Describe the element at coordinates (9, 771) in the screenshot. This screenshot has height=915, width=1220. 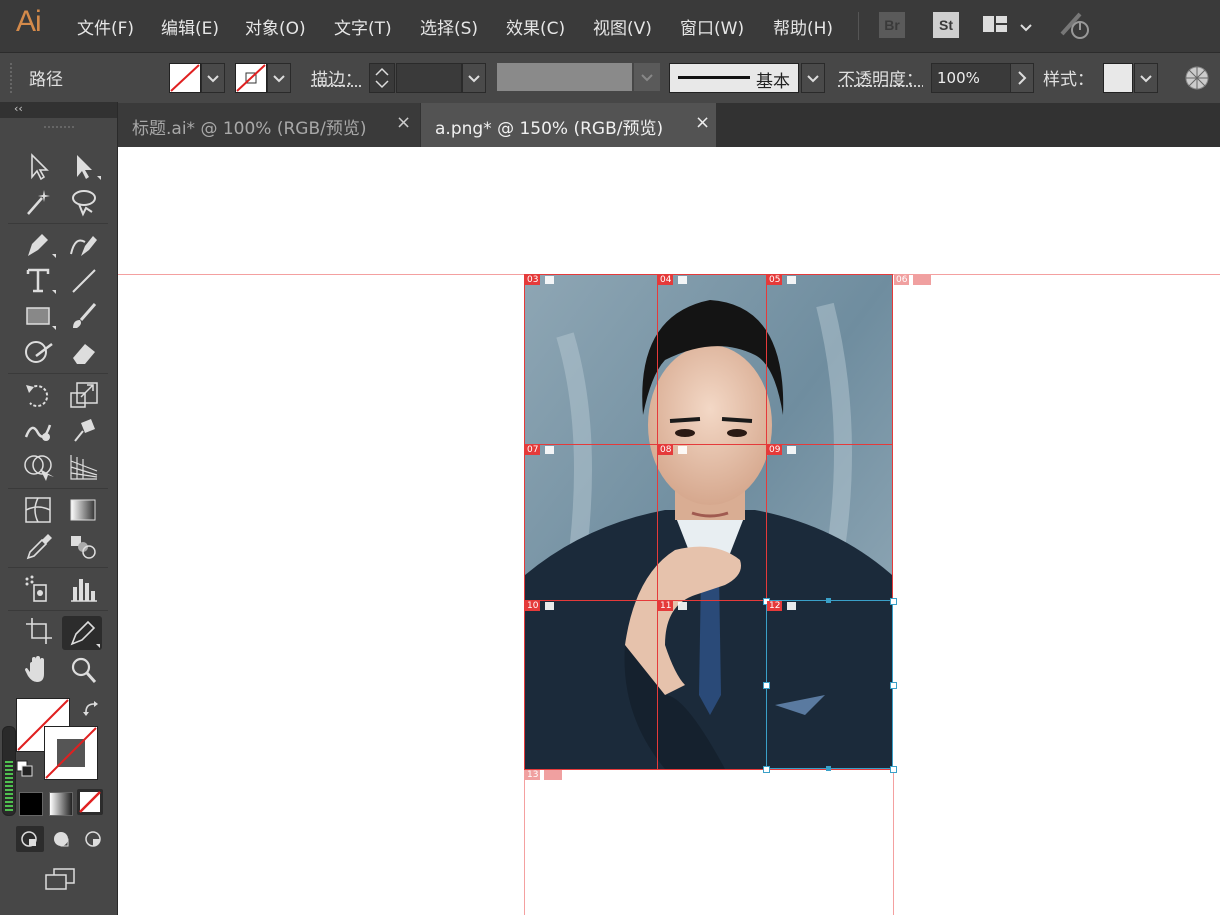
I see `zoom-slider` at that location.